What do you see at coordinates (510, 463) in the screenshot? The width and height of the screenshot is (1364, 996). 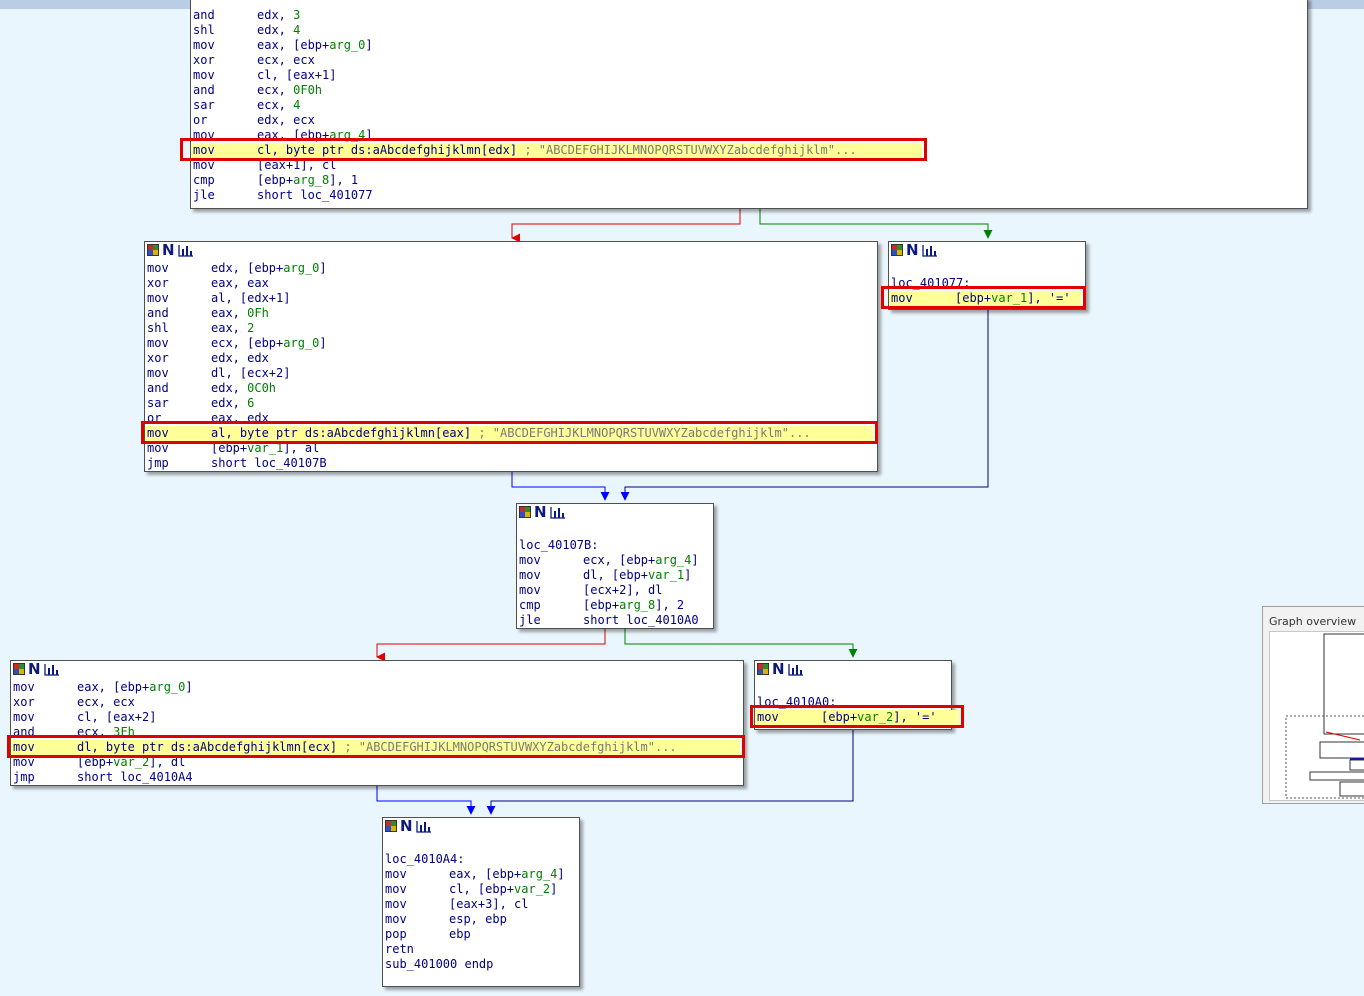 I see `code-line: jmp short loc_40107B` at bounding box center [510, 463].